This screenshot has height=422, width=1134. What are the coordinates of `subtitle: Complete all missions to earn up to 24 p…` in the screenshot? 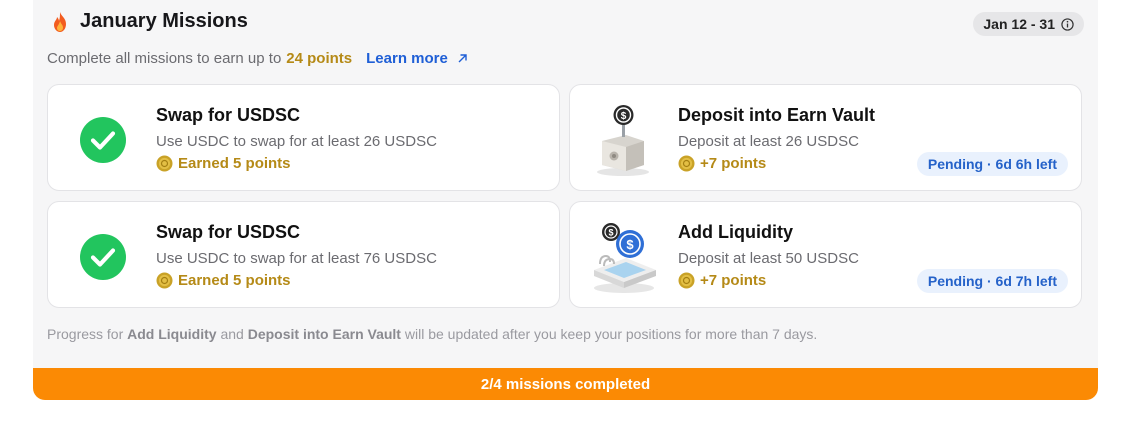 It's located at (257, 58).